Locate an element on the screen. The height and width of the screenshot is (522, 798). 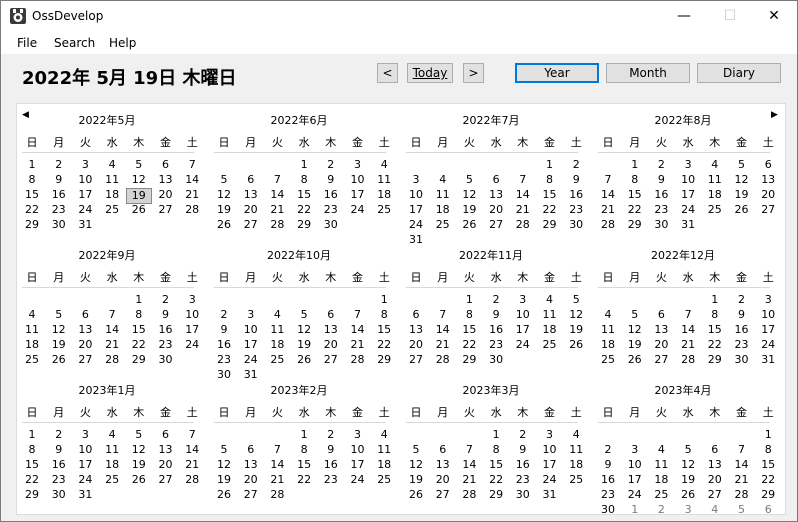
day-cell: 18 is located at coordinates (384, 194).